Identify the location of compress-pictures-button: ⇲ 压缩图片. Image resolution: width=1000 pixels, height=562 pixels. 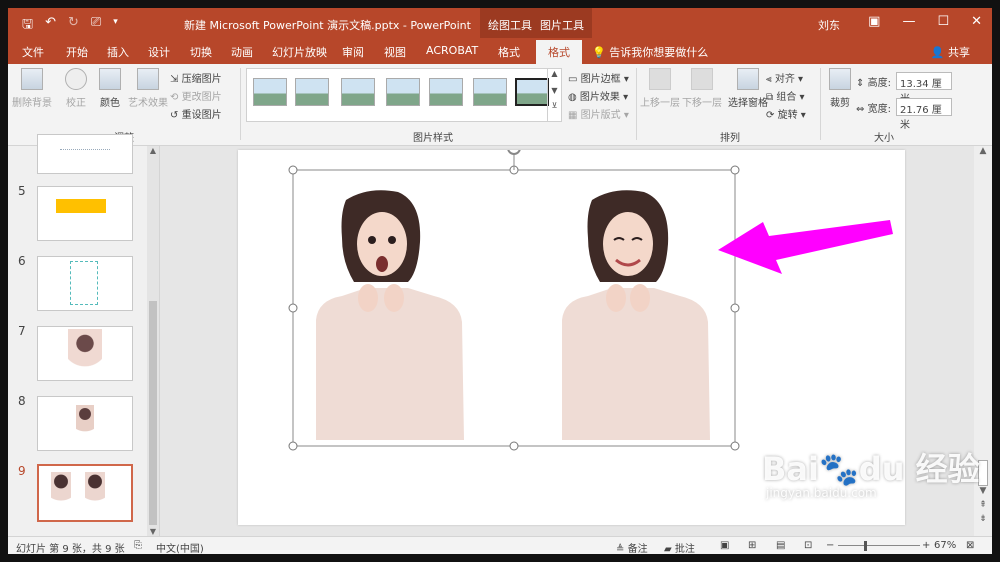
(196, 77).